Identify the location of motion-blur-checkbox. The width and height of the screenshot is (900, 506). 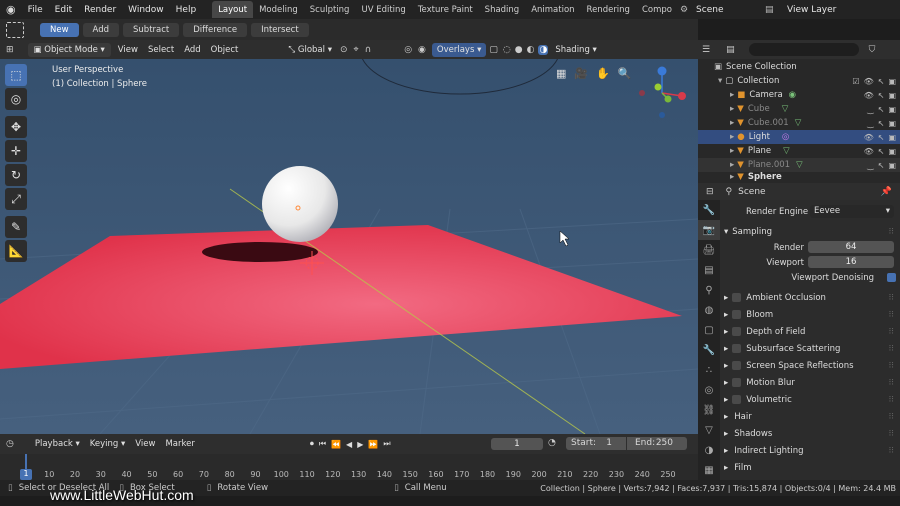
(737, 382).